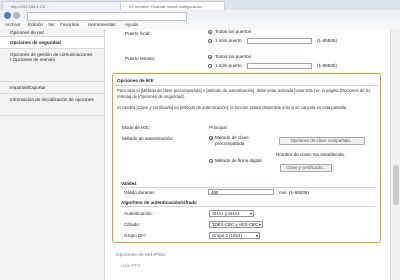 The image size is (400, 280). Describe the element at coordinates (140, 58) in the screenshot. I see `remote-port-label: Puerto remoto:` at that location.